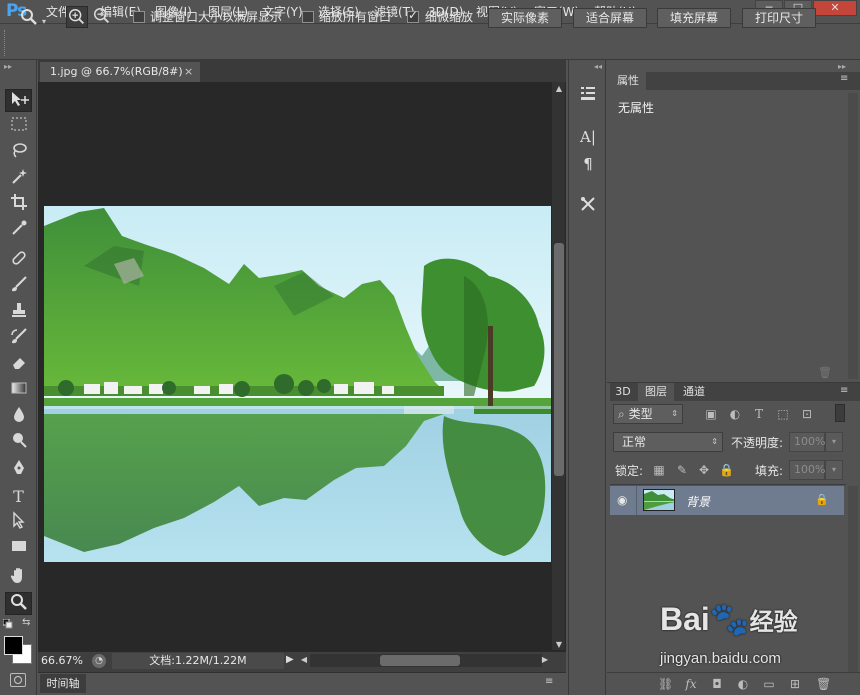 The width and height of the screenshot is (860, 695). What do you see at coordinates (449, 17) in the screenshot?
I see `scrubby-zoom-label: 细微缩放` at bounding box center [449, 17].